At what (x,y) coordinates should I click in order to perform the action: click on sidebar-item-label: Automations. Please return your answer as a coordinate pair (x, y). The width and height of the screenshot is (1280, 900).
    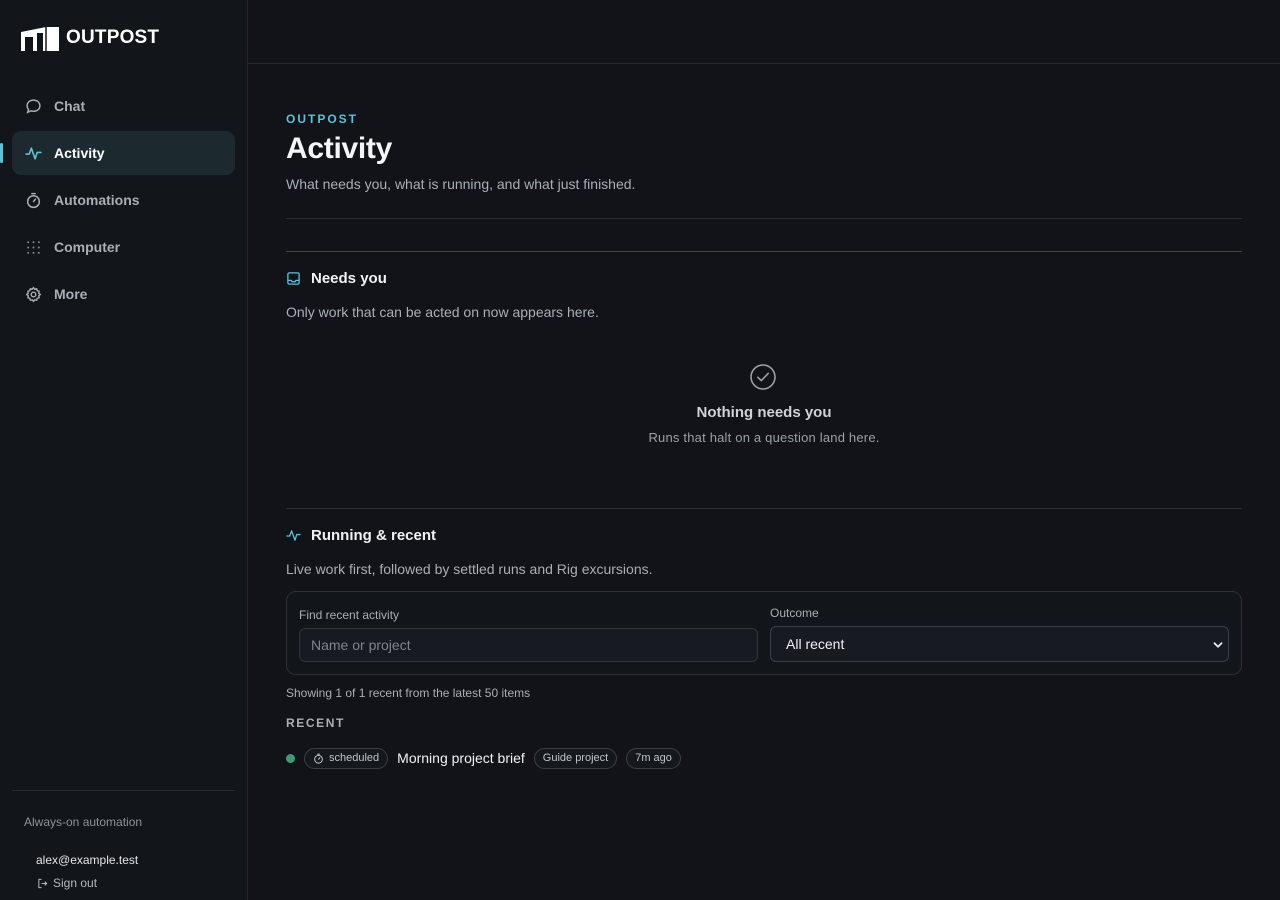
    Looking at the image, I should click on (97, 200).